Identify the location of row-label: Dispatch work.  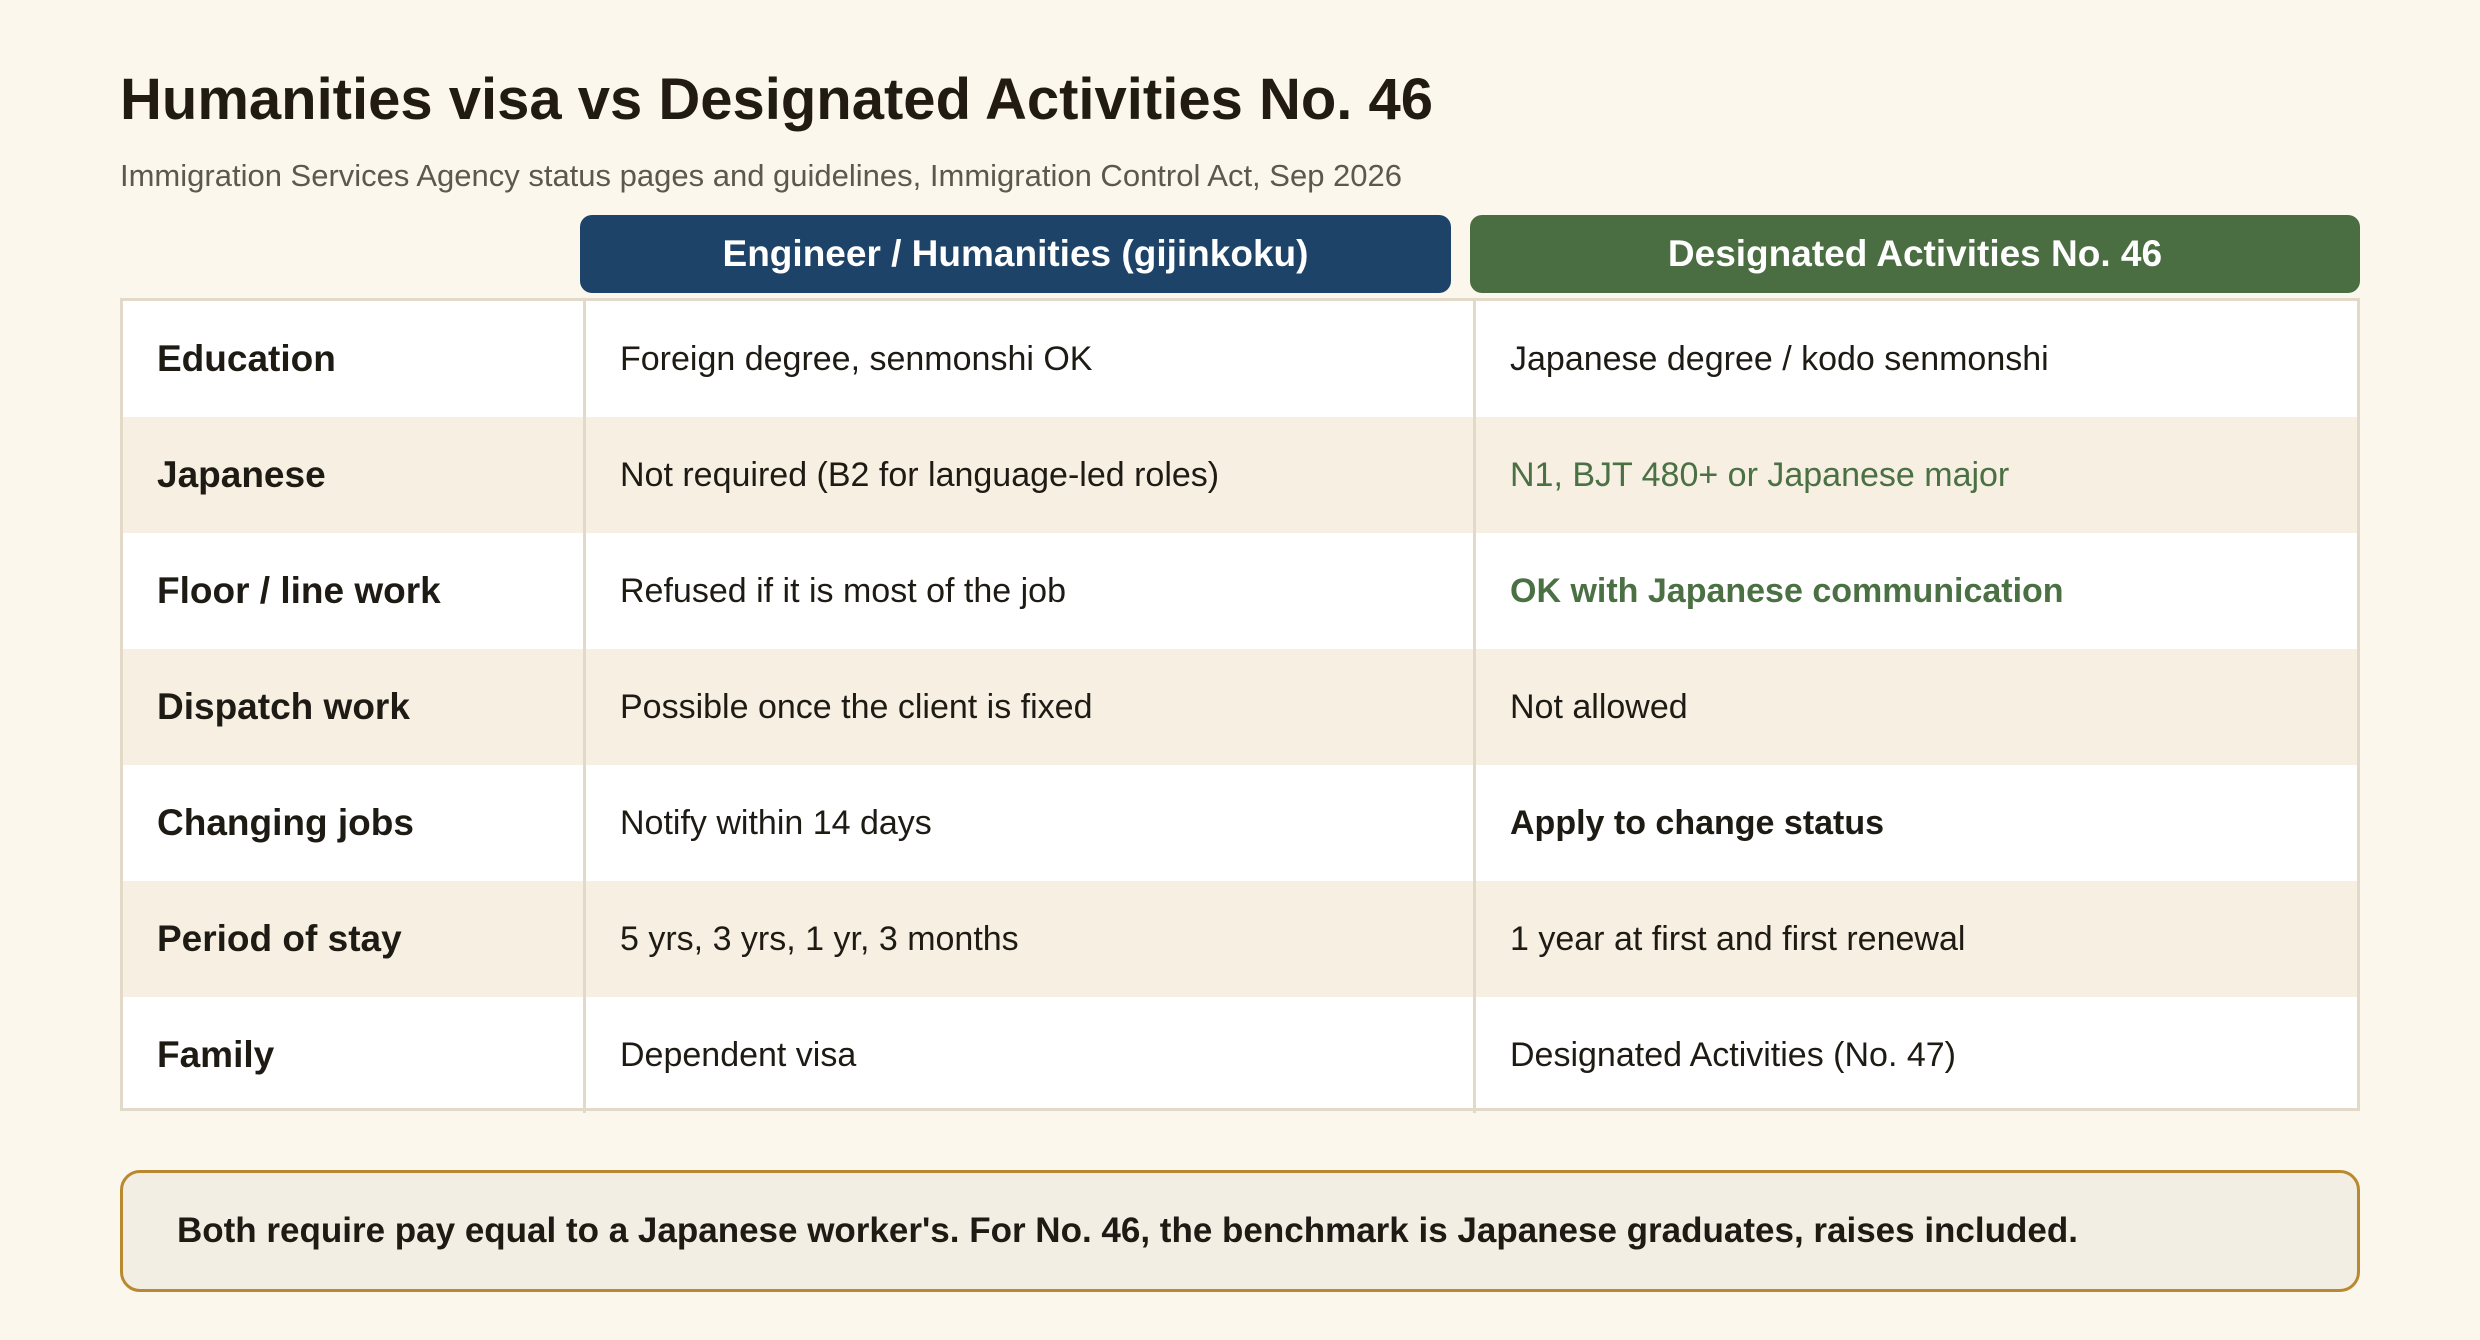
(283, 706).